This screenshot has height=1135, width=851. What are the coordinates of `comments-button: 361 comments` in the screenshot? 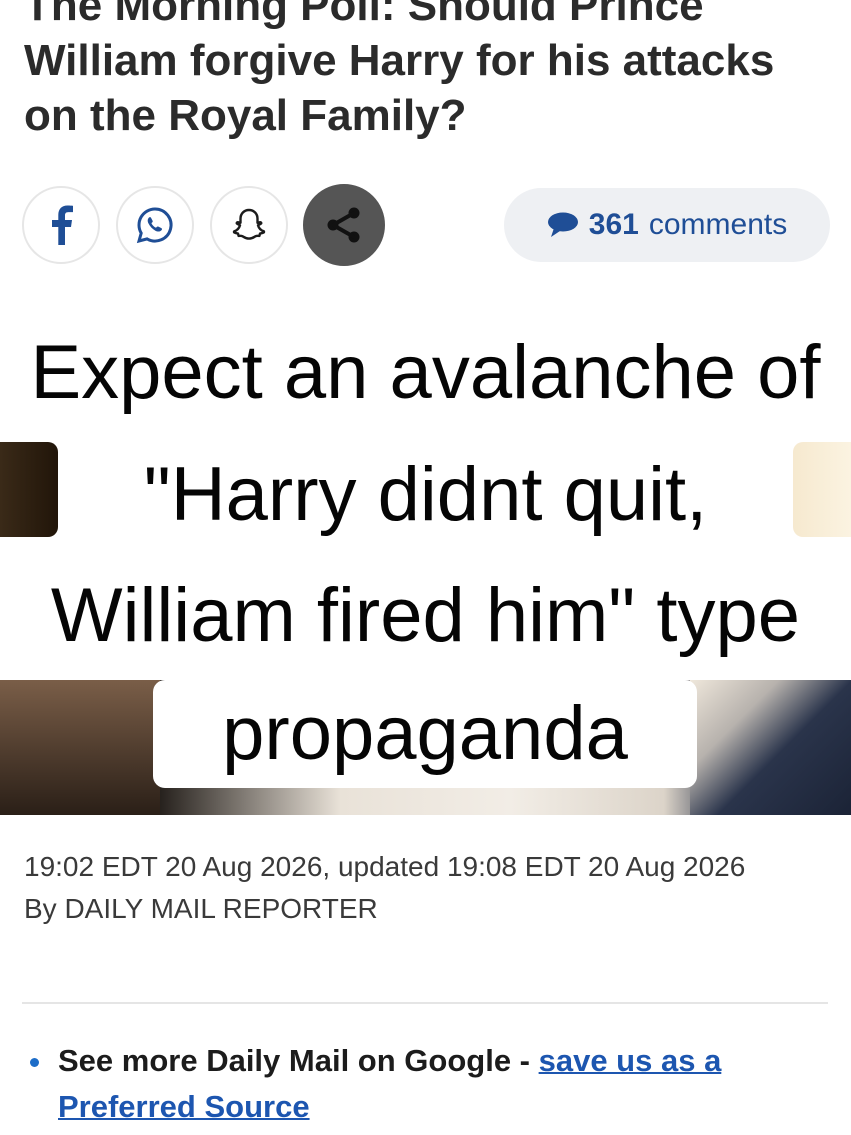 It's located at (667, 225).